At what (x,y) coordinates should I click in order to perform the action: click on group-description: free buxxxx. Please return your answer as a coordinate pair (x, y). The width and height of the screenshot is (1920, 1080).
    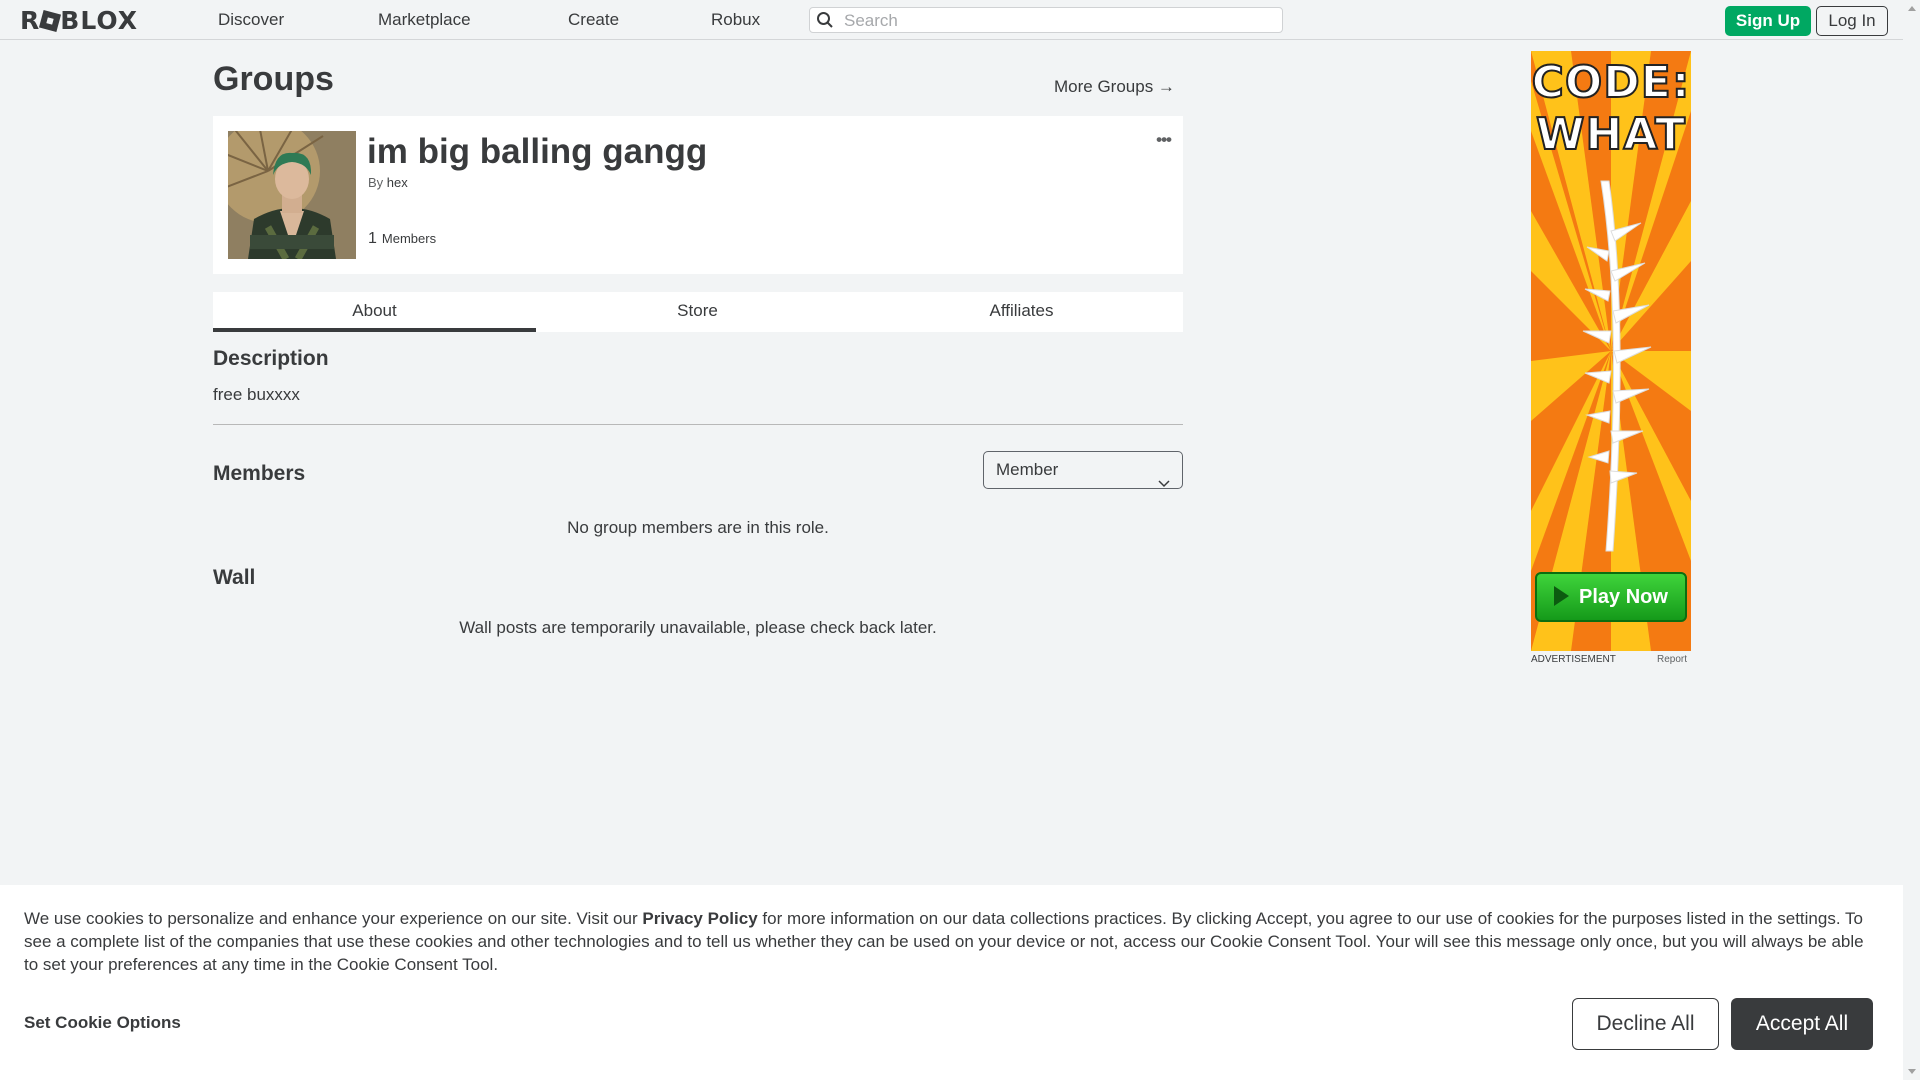
    Looking at the image, I should click on (256, 394).